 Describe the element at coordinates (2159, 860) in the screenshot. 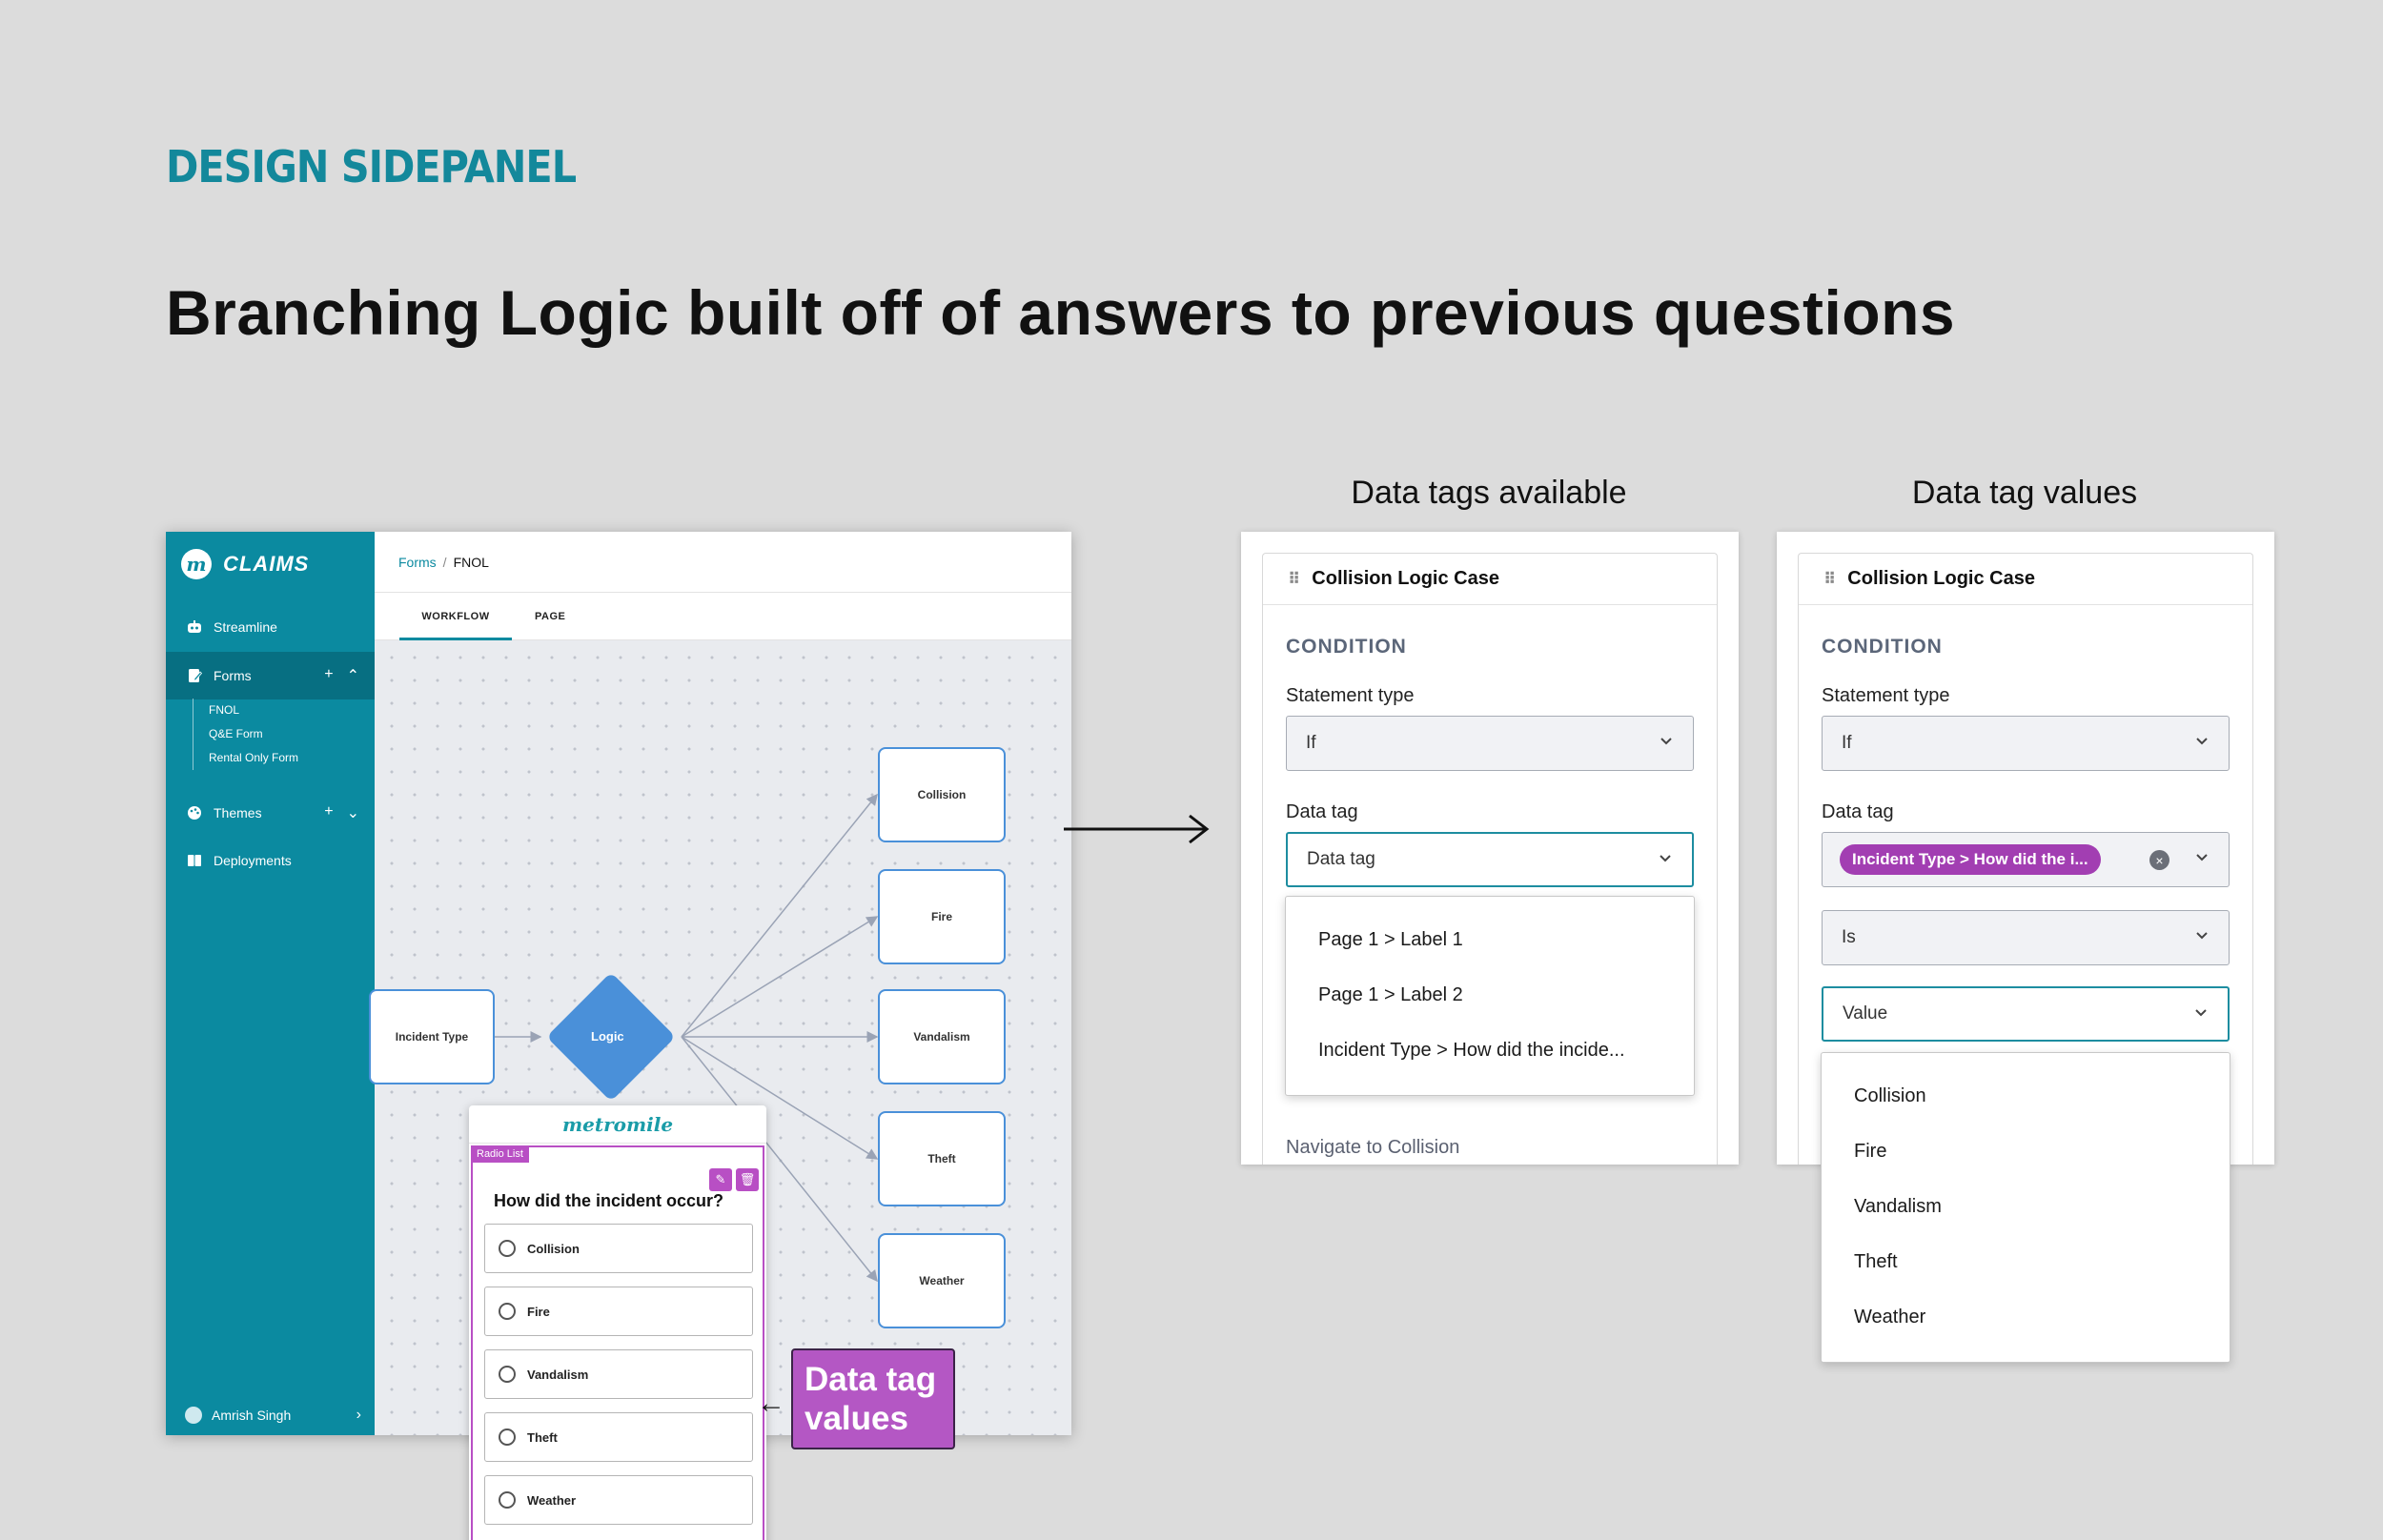

I see `clear-icon: ×` at that location.